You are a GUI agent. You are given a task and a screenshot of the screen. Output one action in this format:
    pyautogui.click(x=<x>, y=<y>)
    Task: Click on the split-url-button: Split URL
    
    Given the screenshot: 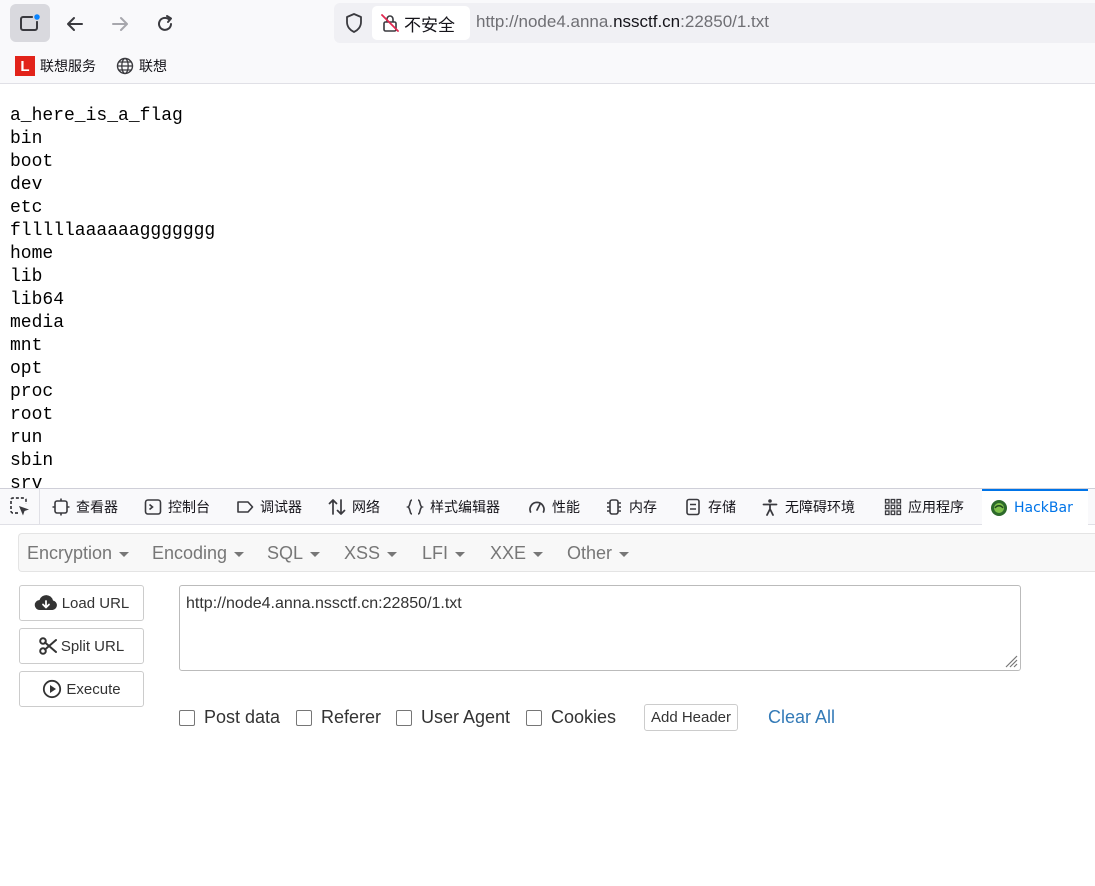 What is the action you would take?
    pyautogui.click(x=81, y=646)
    